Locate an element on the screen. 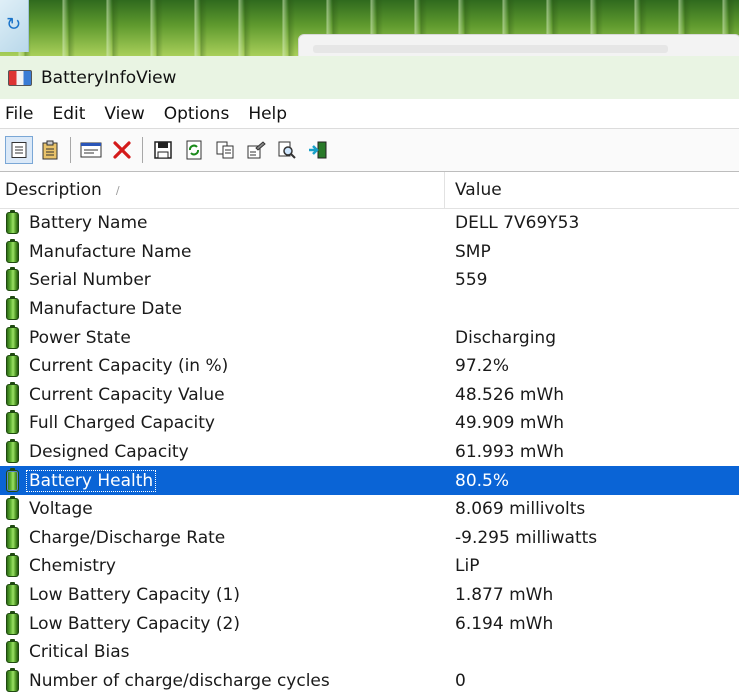 This screenshot has height=695, width=739. table-row: Charge/Discharge Rate -9.295 milliwatts is located at coordinates (369, 538).